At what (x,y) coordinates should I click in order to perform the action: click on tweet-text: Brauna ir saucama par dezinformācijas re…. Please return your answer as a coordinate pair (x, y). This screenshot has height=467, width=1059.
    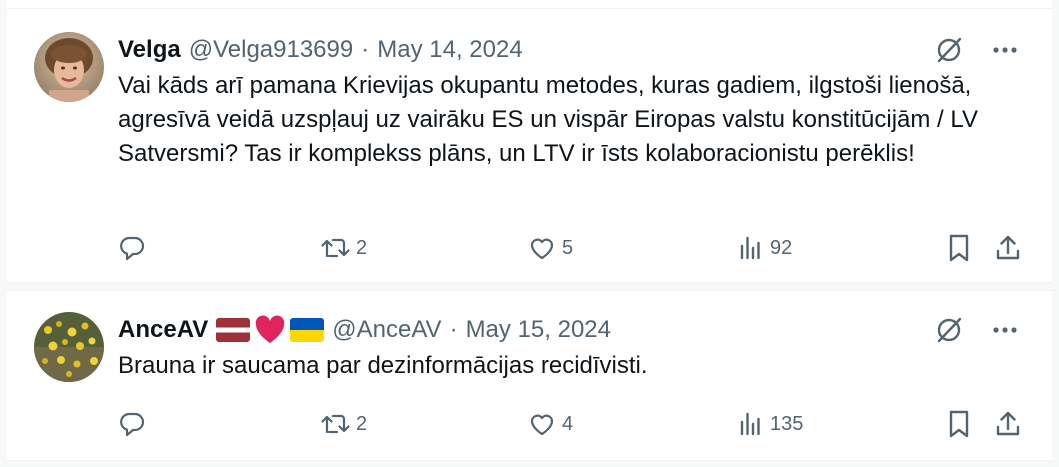
    Looking at the image, I should click on (383, 365).